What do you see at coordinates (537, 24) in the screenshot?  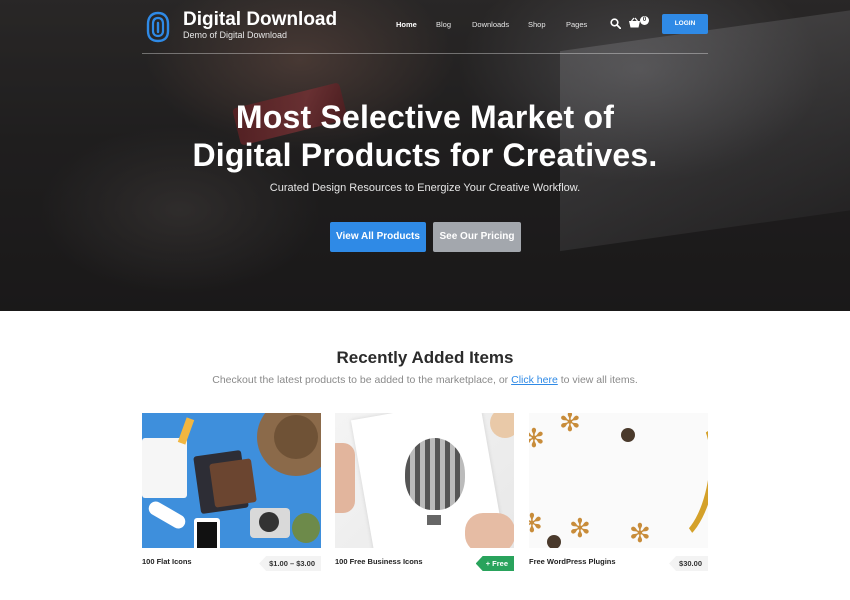 I see `nav-shop: Shop` at bounding box center [537, 24].